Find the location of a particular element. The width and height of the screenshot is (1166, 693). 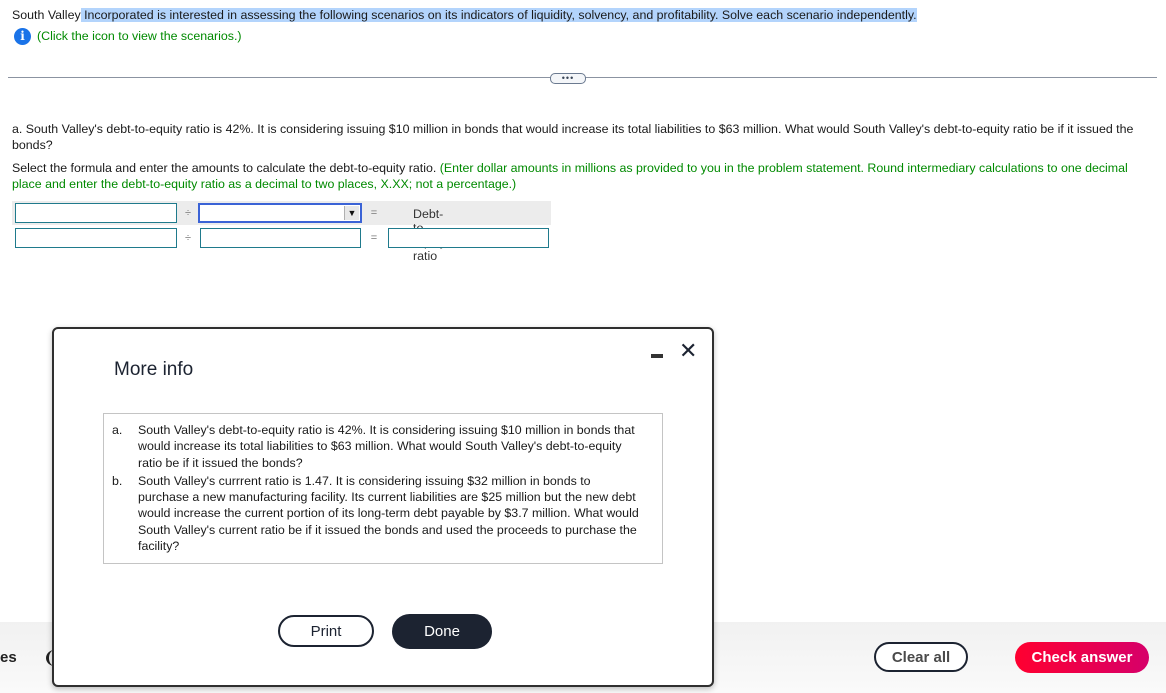

intro-prefix: South Valley is located at coordinates (46, 15).